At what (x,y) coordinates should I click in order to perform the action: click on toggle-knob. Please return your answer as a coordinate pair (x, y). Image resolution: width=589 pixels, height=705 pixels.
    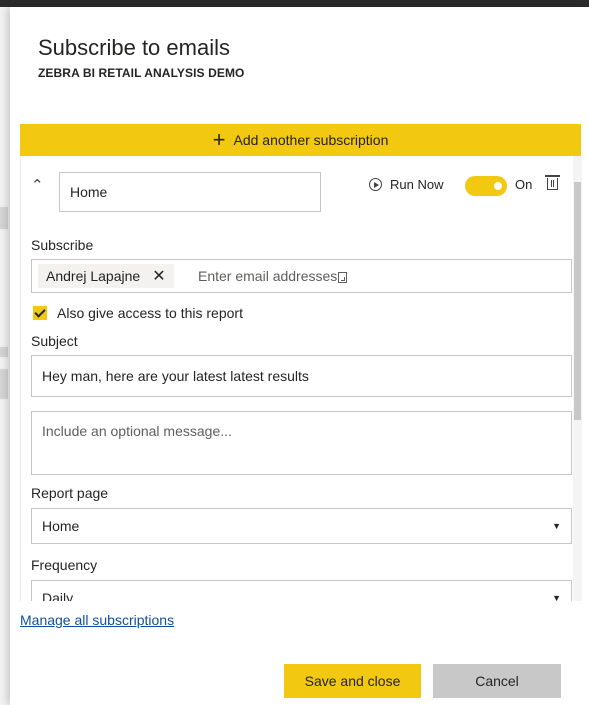
    Looking at the image, I should click on (498, 186).